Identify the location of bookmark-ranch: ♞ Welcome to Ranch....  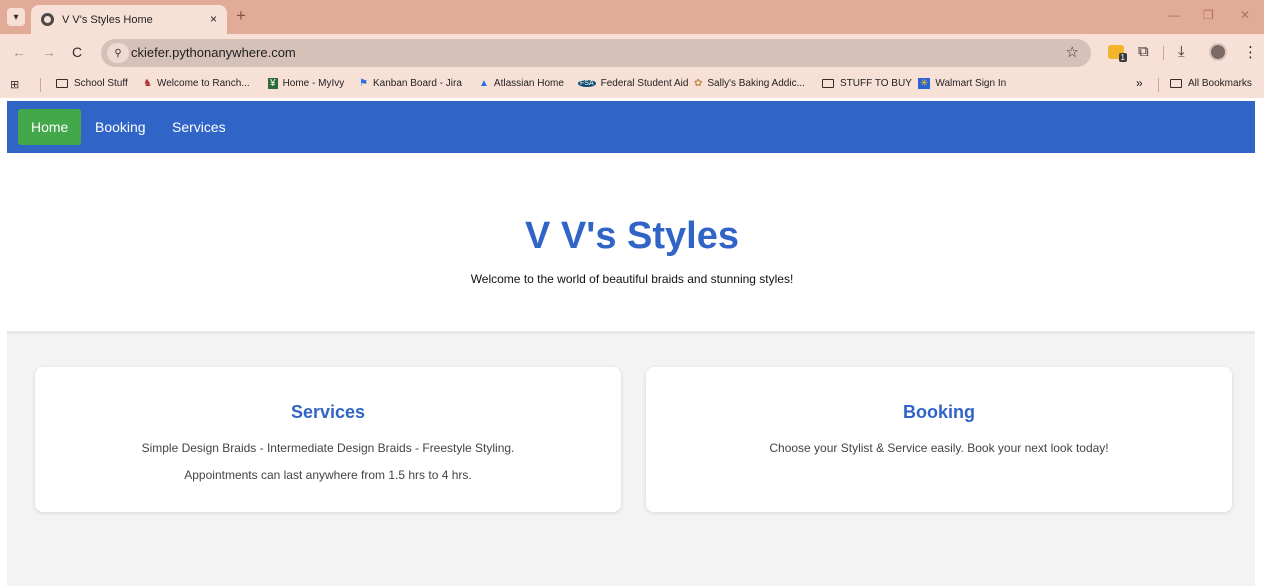
(196, 83).